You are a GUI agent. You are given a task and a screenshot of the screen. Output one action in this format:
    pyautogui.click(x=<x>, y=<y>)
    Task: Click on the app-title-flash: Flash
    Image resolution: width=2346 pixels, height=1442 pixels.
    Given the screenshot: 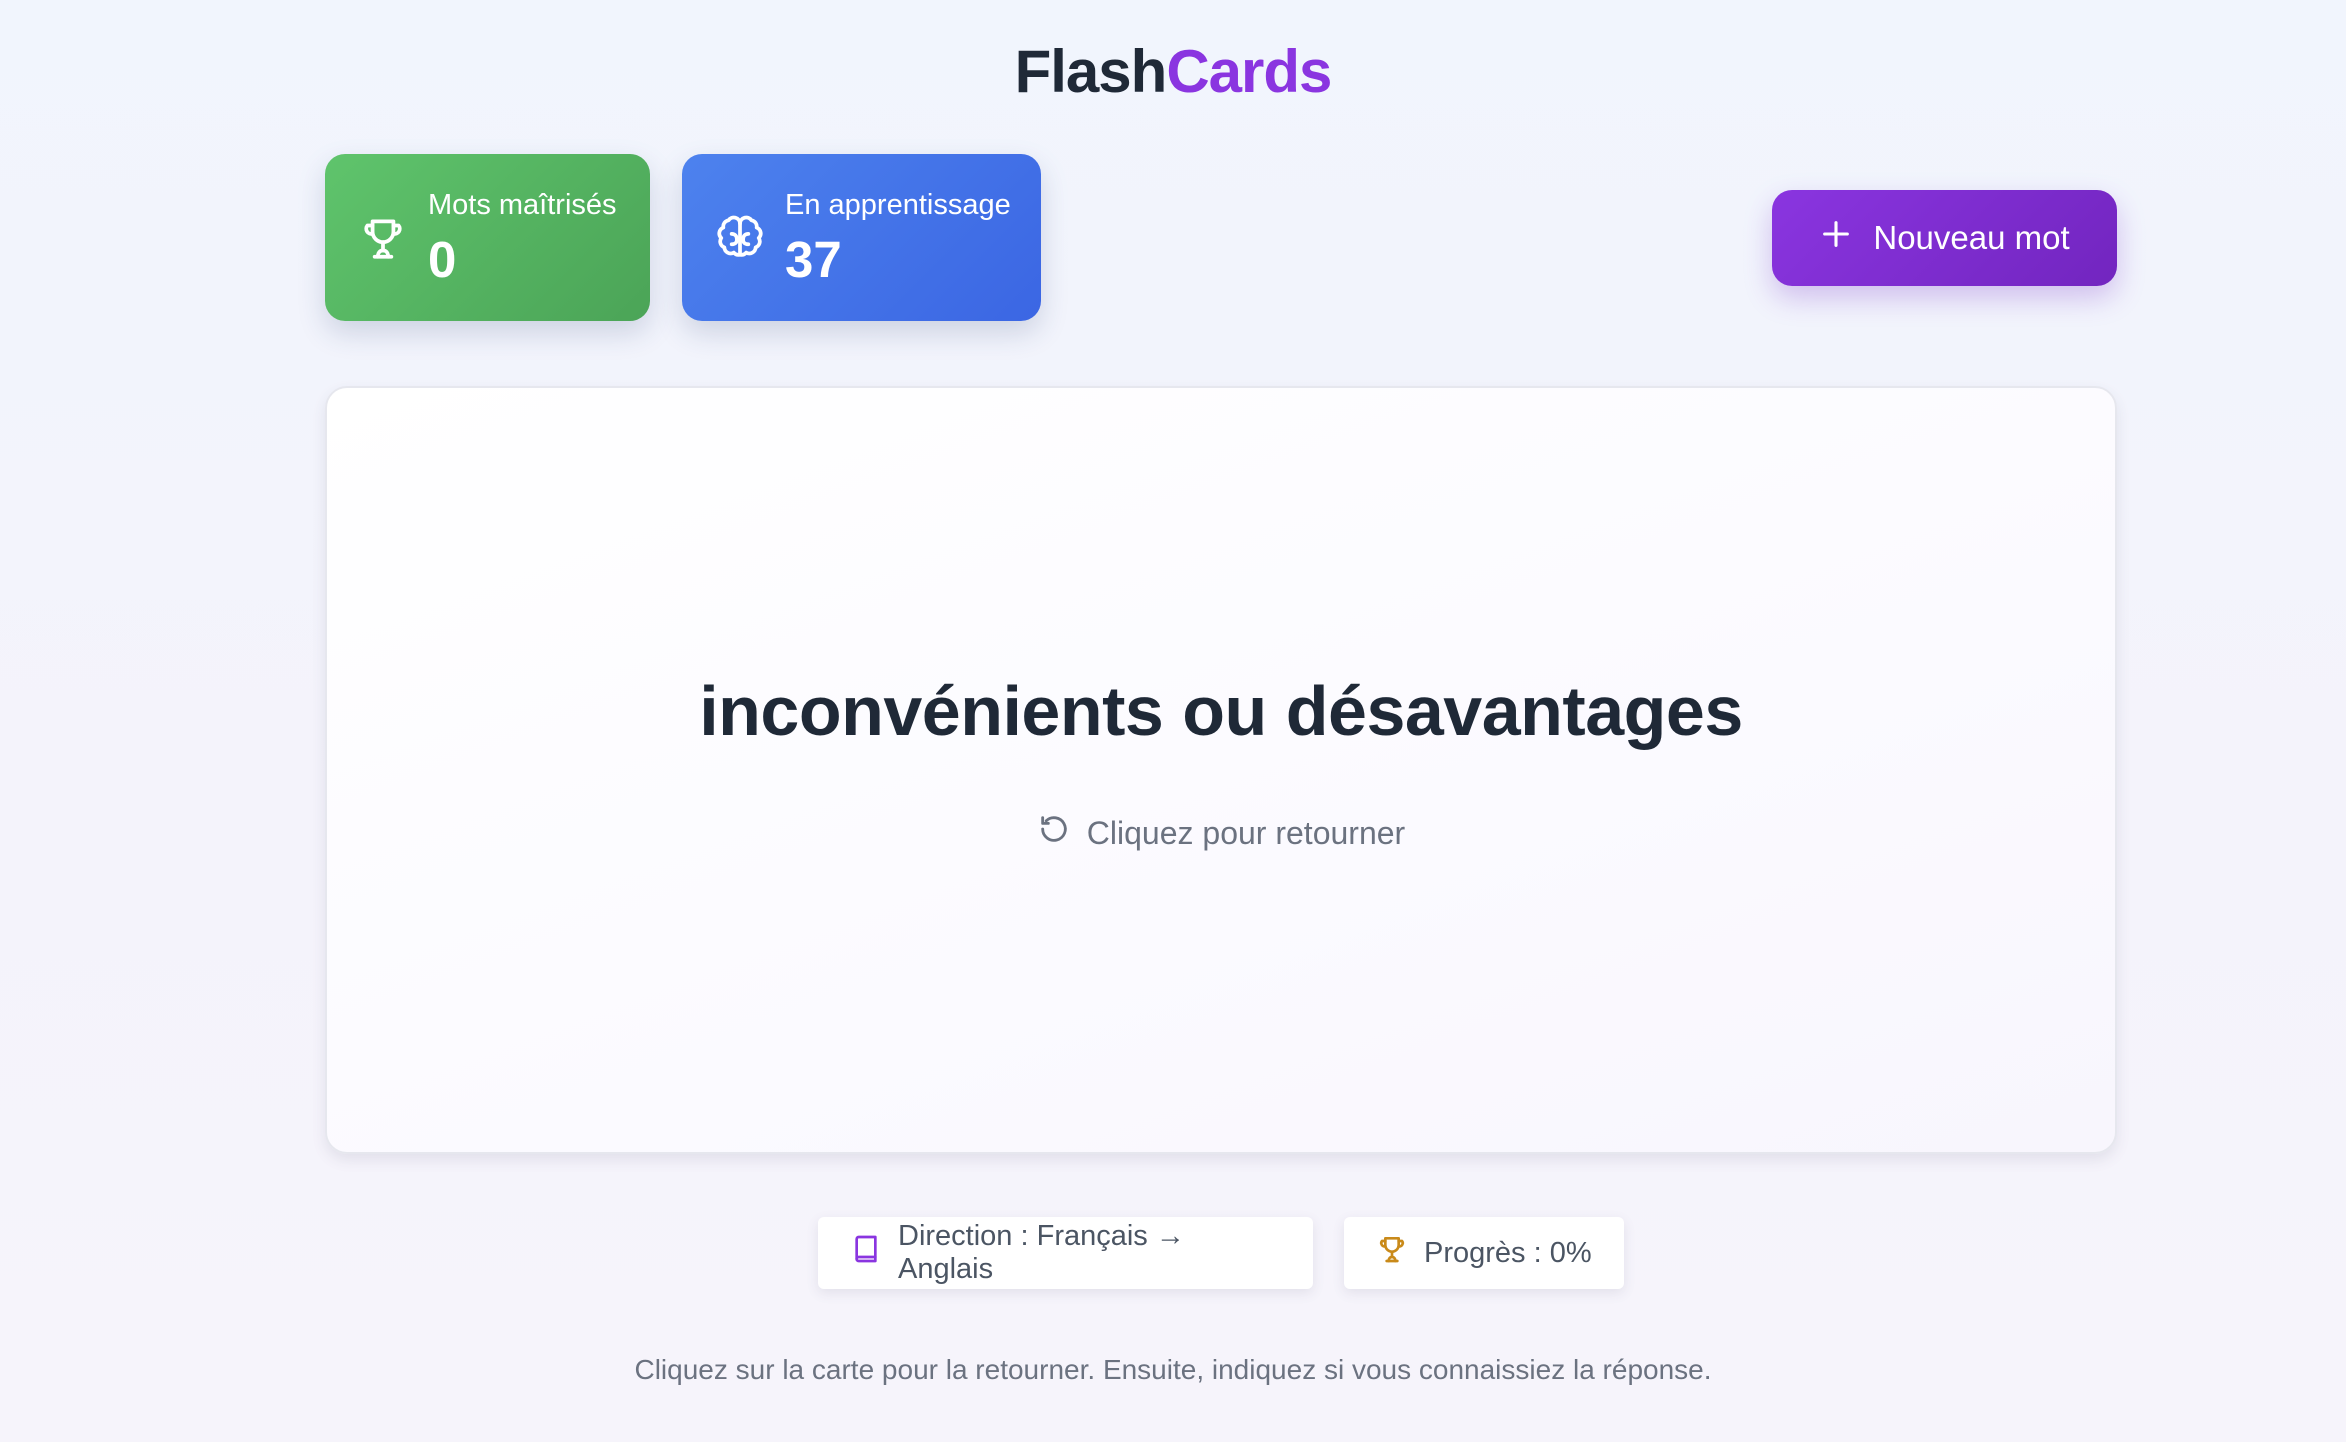 What is the action you would take?
    pyautogui.click(x=1091, y=71)
    